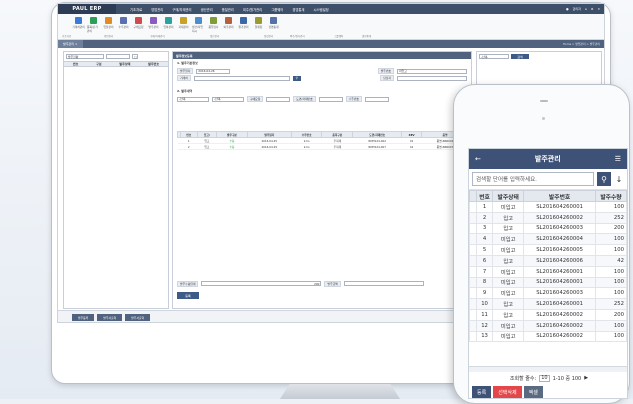 The width and height of the screenshot is (633, 404). What do you see at coordinates (548, 304) in the screenshot?
I see `phone-table-row: 10 입고 SL201604260001 252` at bounding box center [548, 304].